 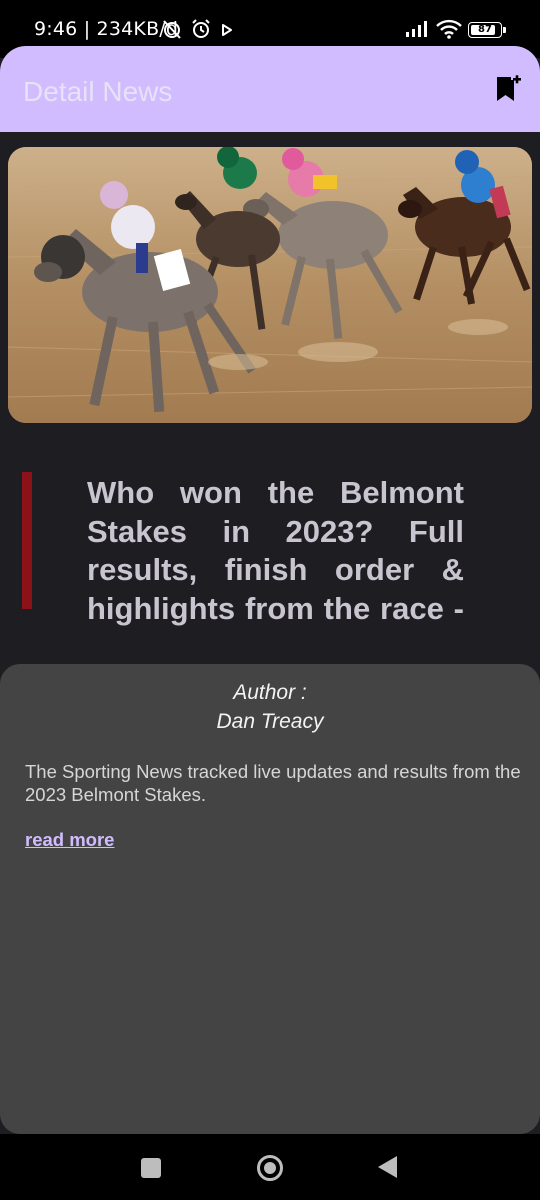 What do you see at coordinates (270, 721) in the screenshot?
I see `author-name: Dan Treacy` at bounding box center [270, 721].